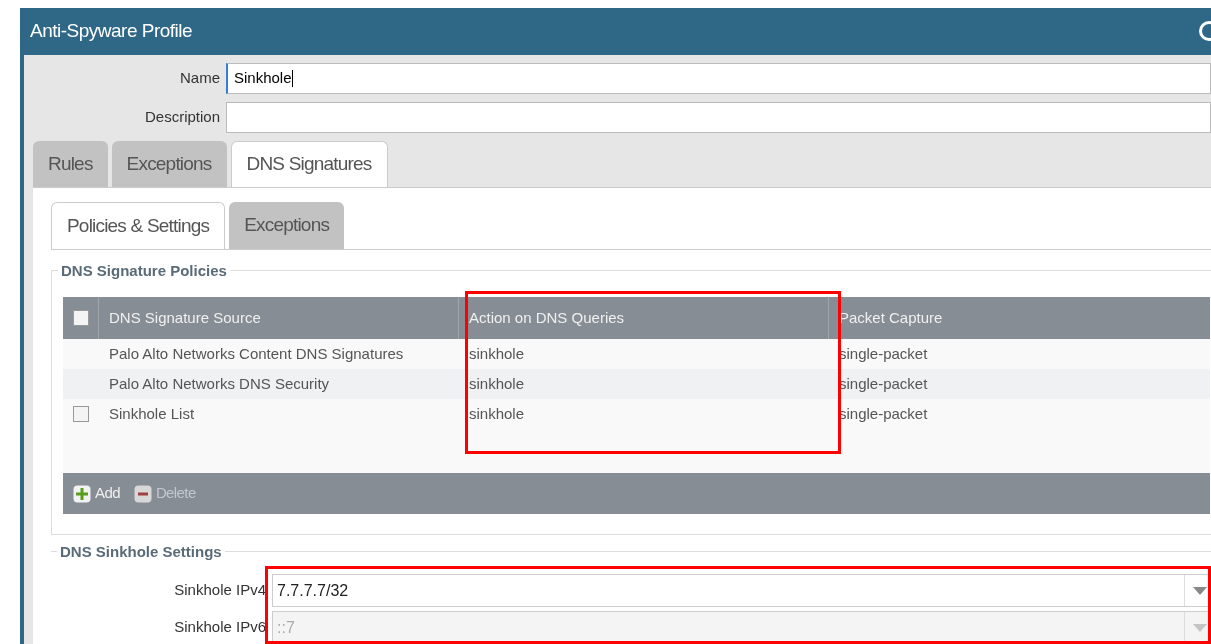  What do you see at coordinates (200, 78) in the screenshot?
I see `field-label: Name` at bounding box center [200, 78].